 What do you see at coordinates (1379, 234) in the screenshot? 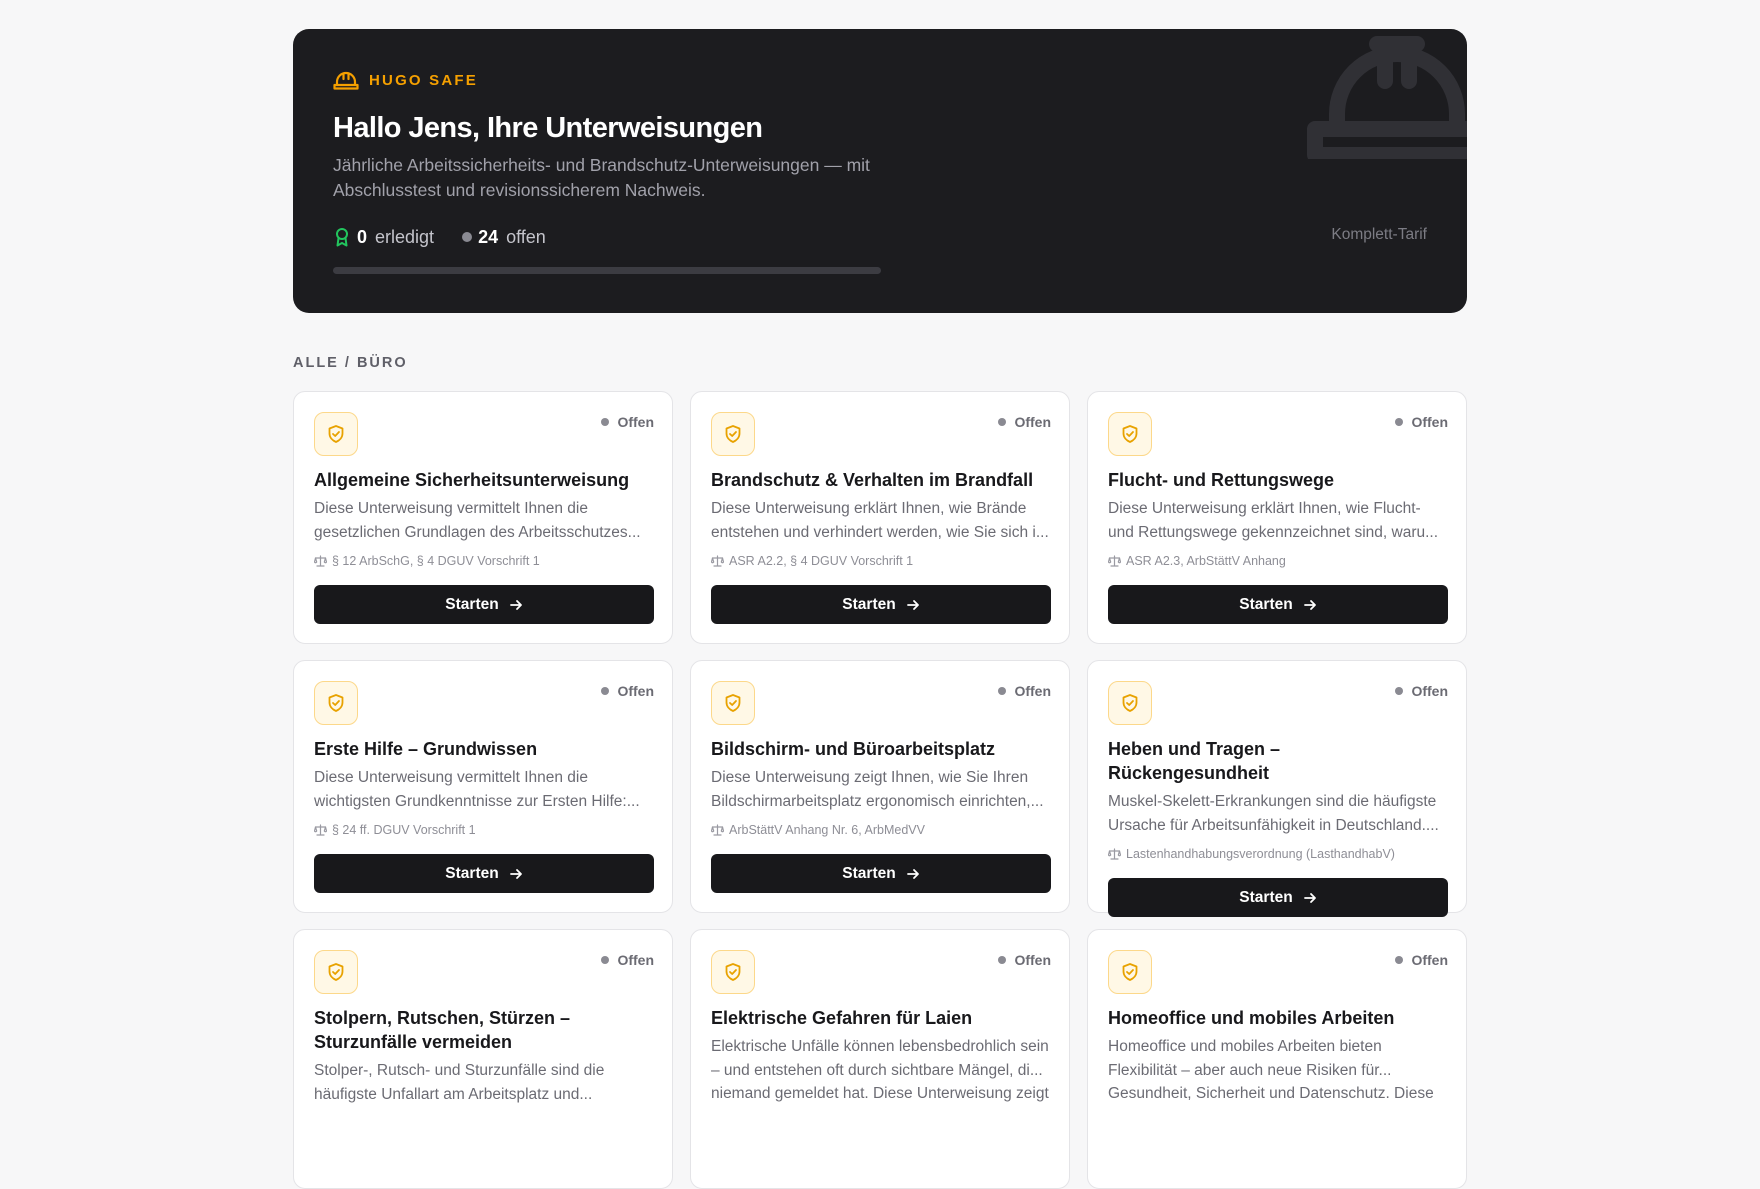
I see `plan-label: Komplett-Tarif` at bounding box center [1379, 234].